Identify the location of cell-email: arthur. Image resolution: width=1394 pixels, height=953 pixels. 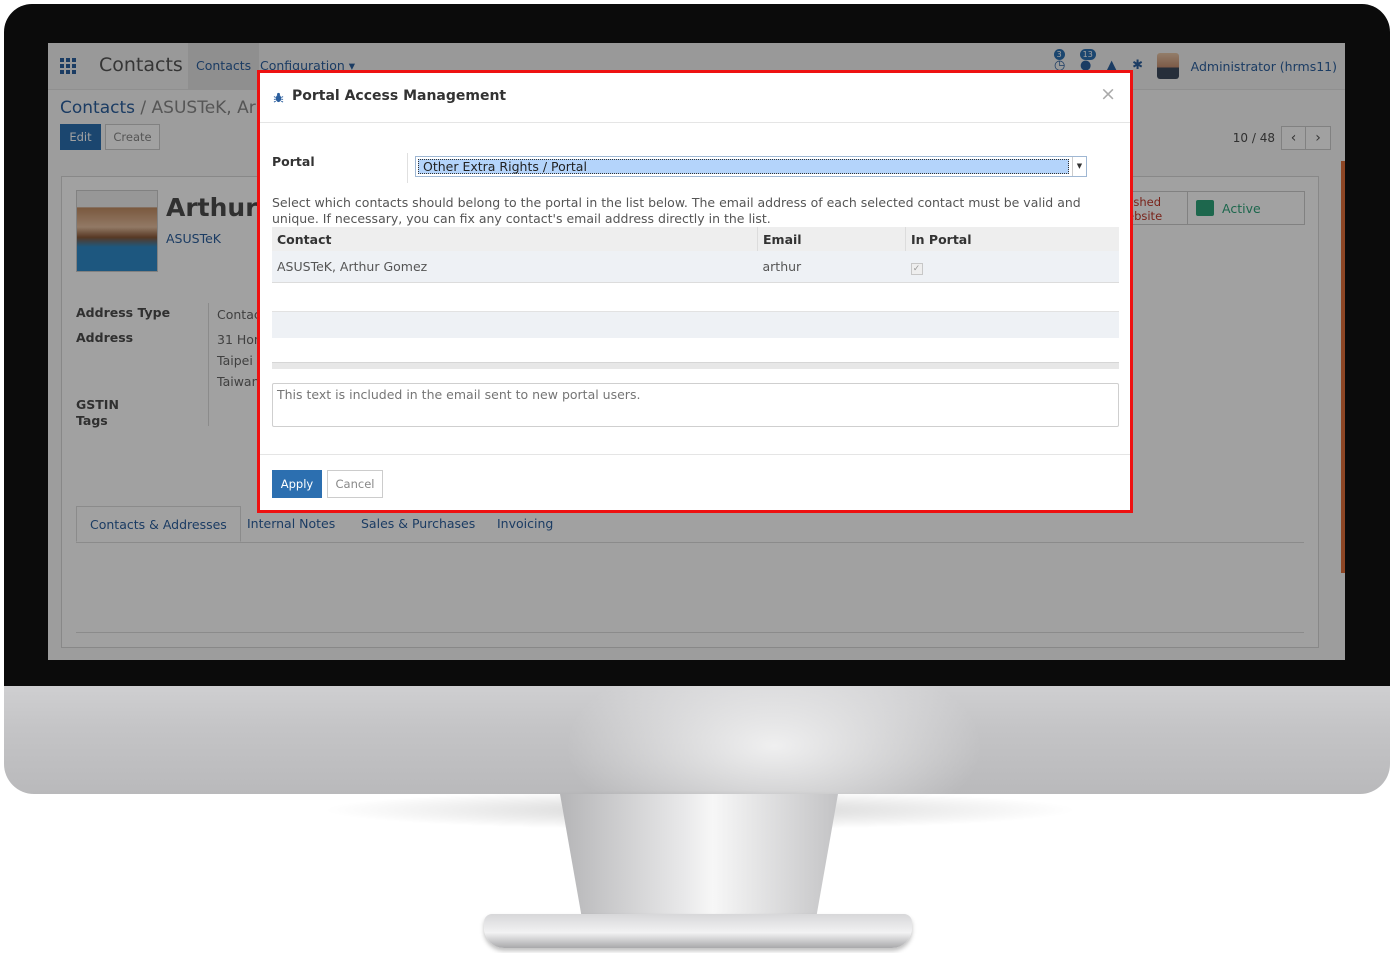
(831, 267).